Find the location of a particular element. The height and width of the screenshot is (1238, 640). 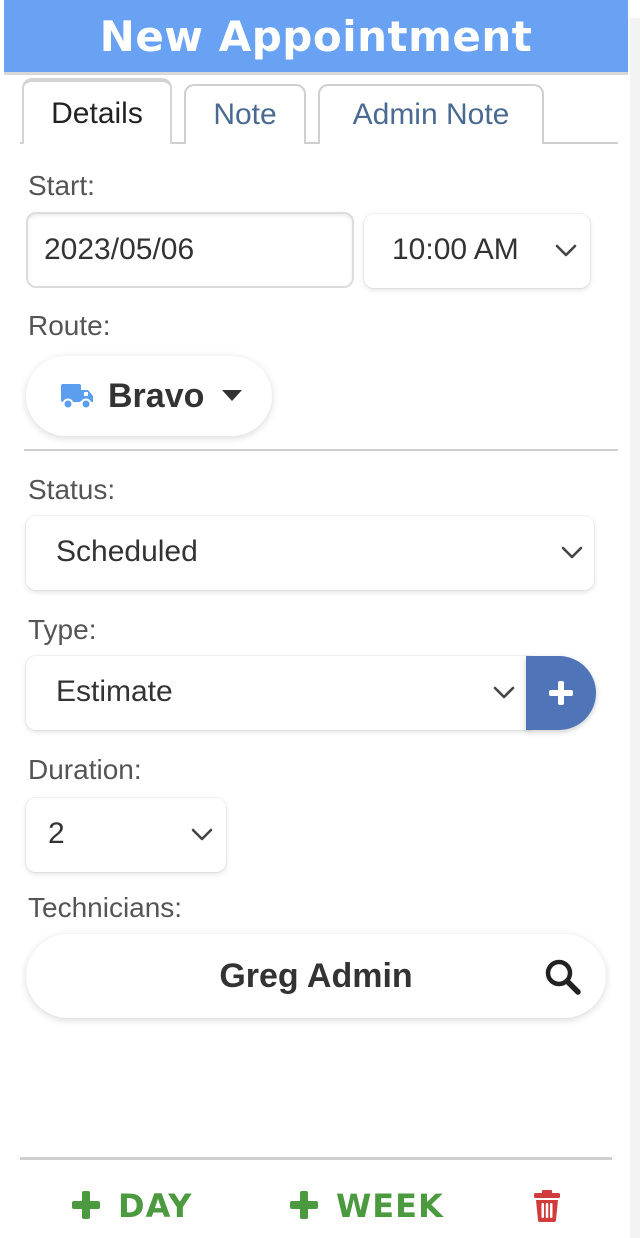

route-value: Bravo is located at coordinates (156, 396).